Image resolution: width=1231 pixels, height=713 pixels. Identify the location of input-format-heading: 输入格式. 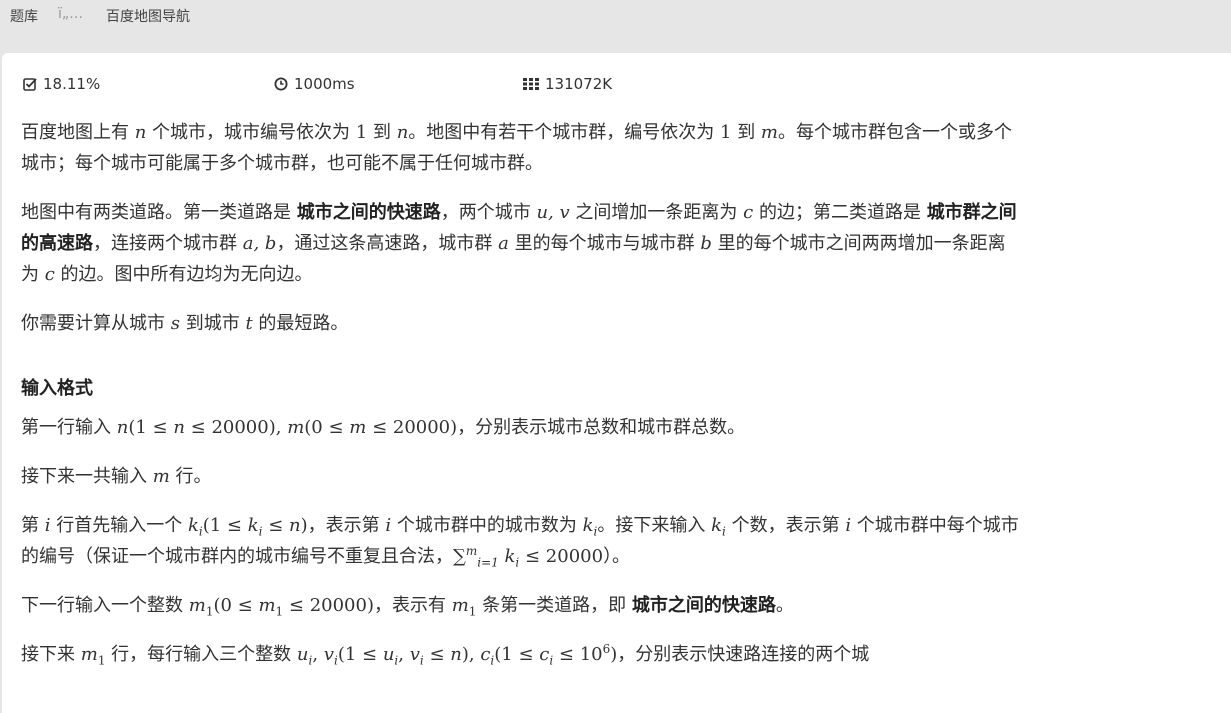
(57, 388).